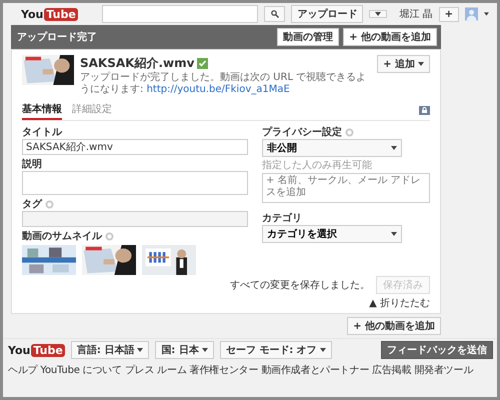 The width and height of the screenshot is (500, 400). Describe the element at coordinates (184, 350) in the screenshot. I see `footer-dropdown: 国: 日本` at that location.